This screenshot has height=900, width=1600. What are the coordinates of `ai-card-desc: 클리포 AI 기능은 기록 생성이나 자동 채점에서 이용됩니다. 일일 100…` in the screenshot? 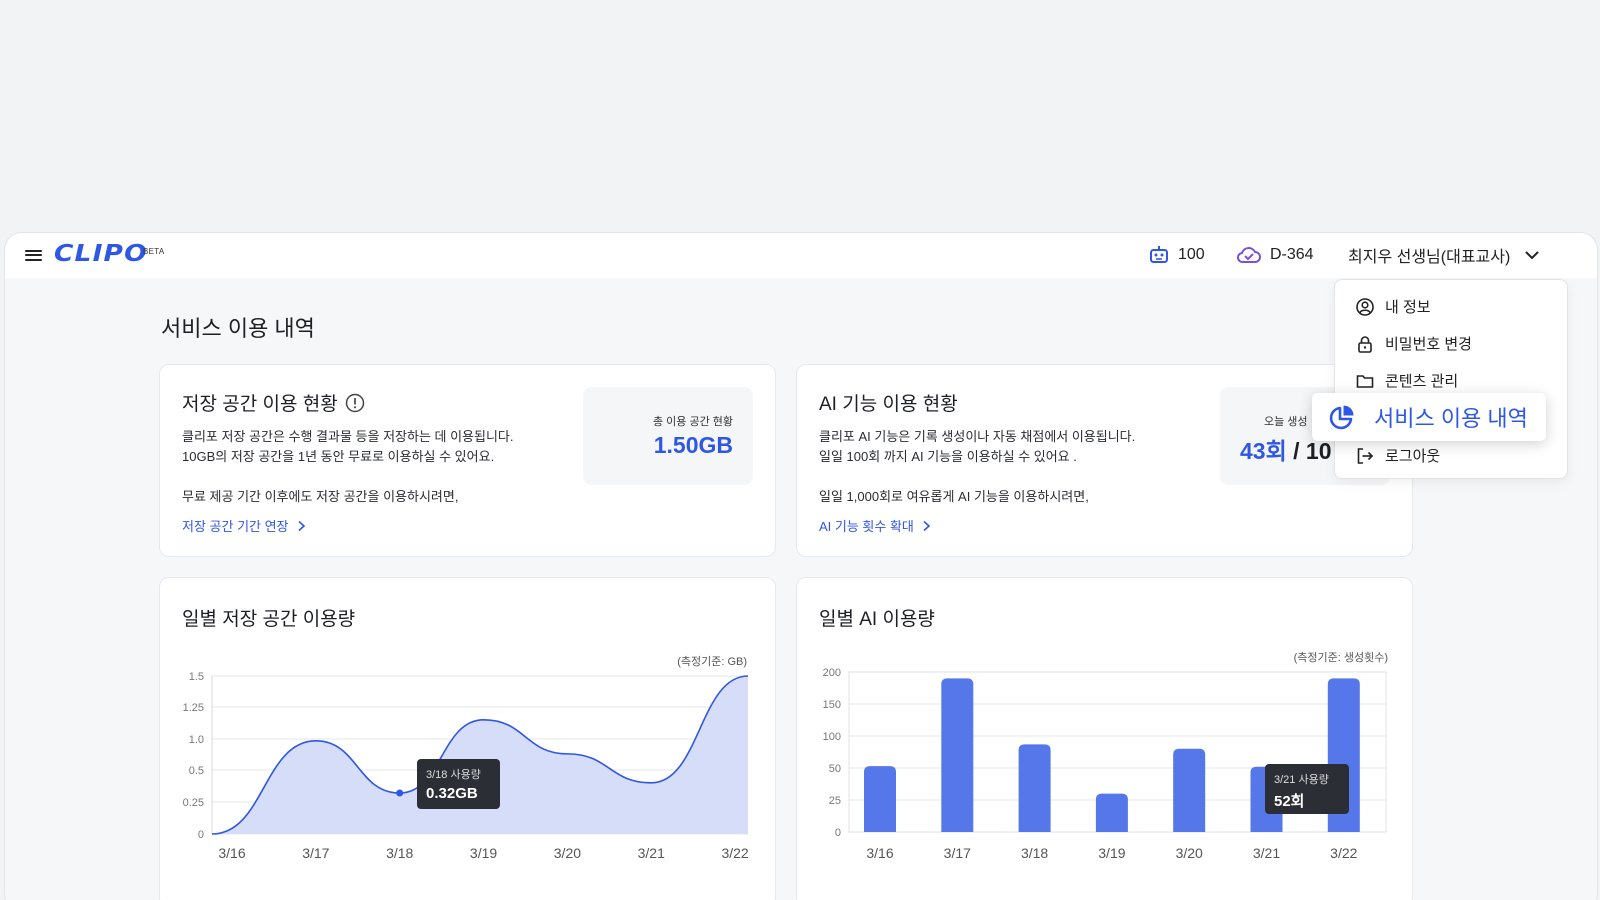 It's located at (977, 447).